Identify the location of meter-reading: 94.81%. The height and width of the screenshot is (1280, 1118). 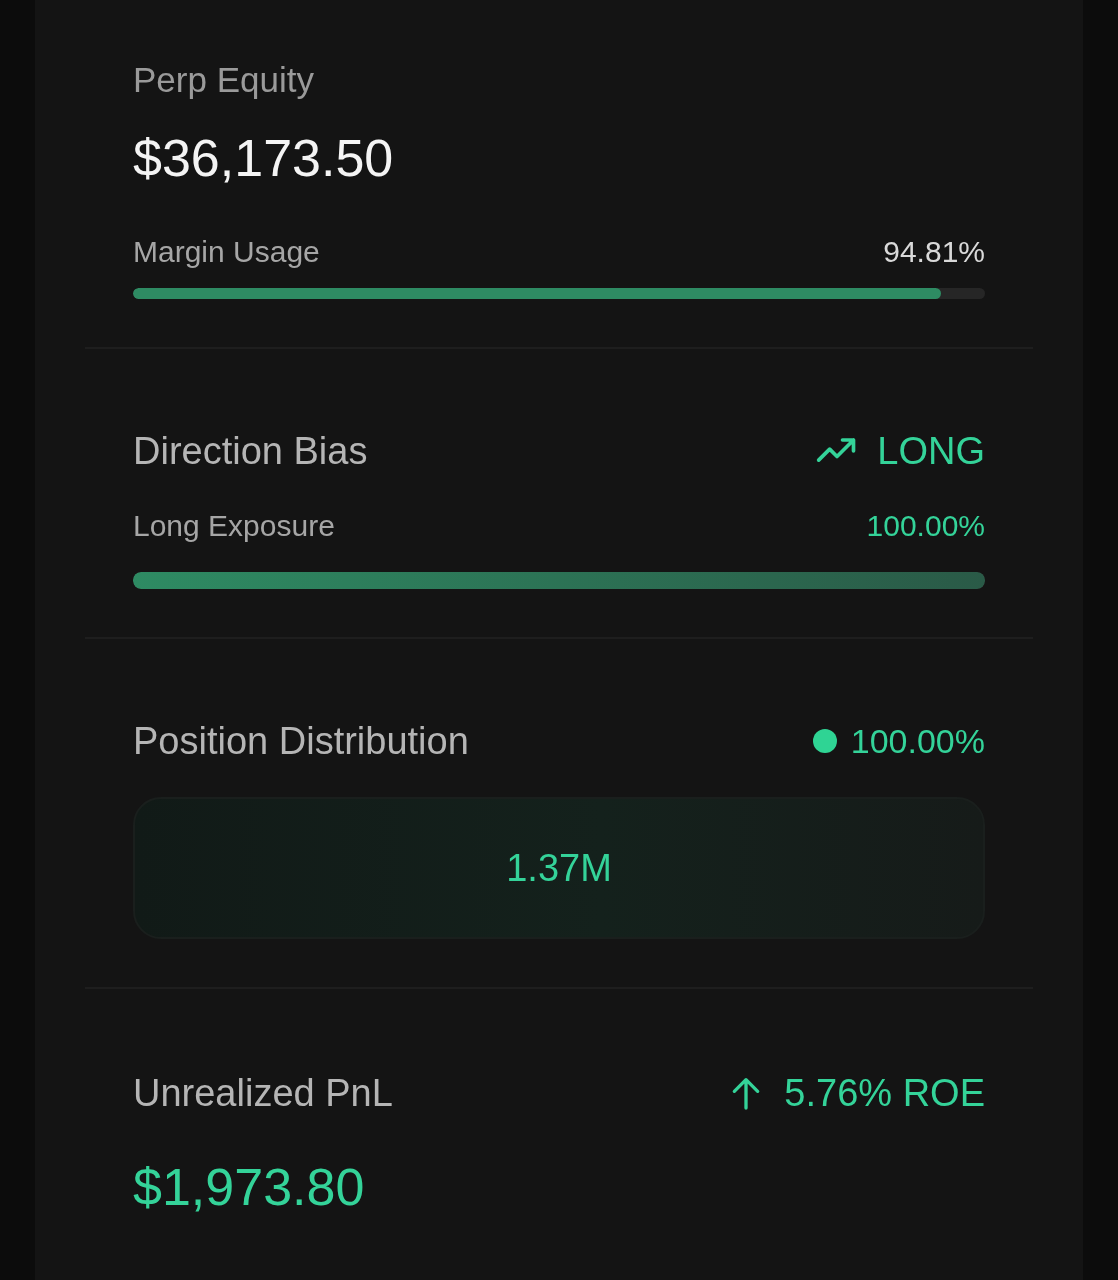
(934, 252).